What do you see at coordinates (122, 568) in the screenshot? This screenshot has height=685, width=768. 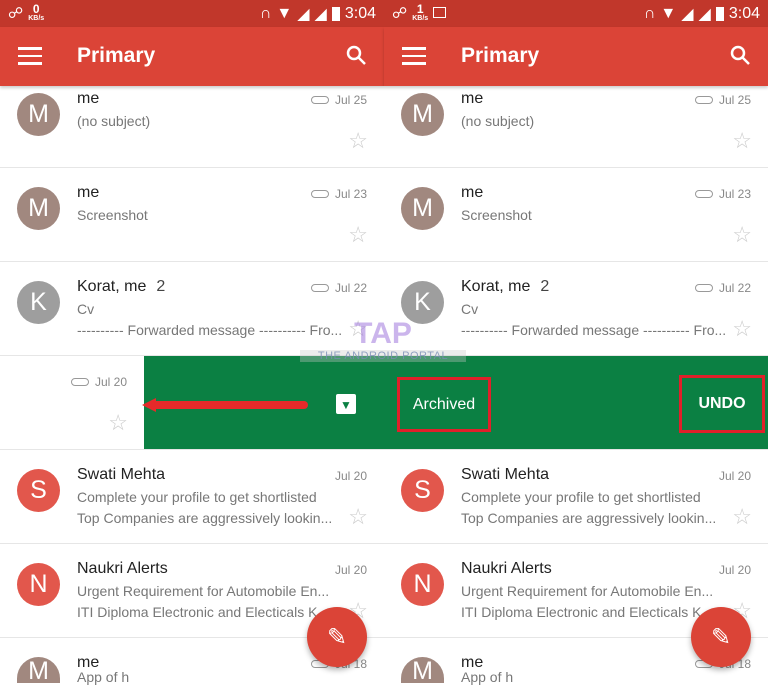 I see `sender-name: Naukri Alerts` at bounding box center [122, 568].